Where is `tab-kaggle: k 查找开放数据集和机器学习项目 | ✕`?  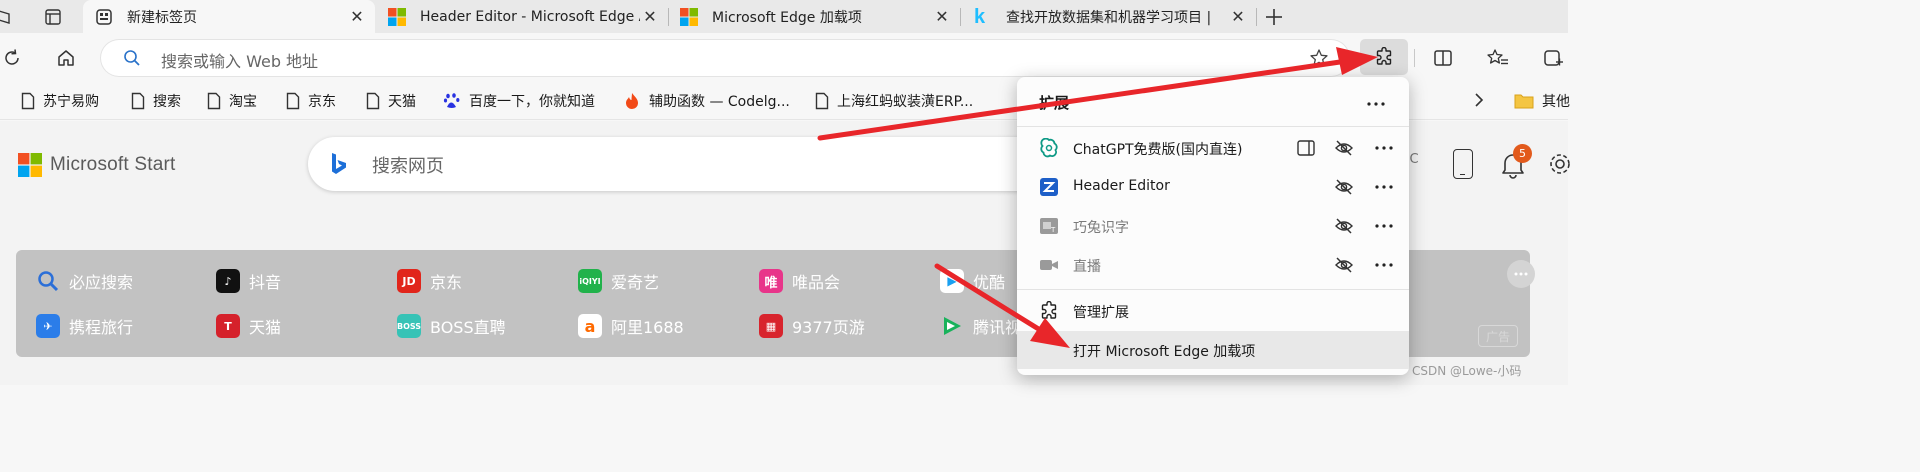
tab-kaggle: k 查找开放数据集和机器学习项目 | ✕ is located at coordinates (1109, 16).